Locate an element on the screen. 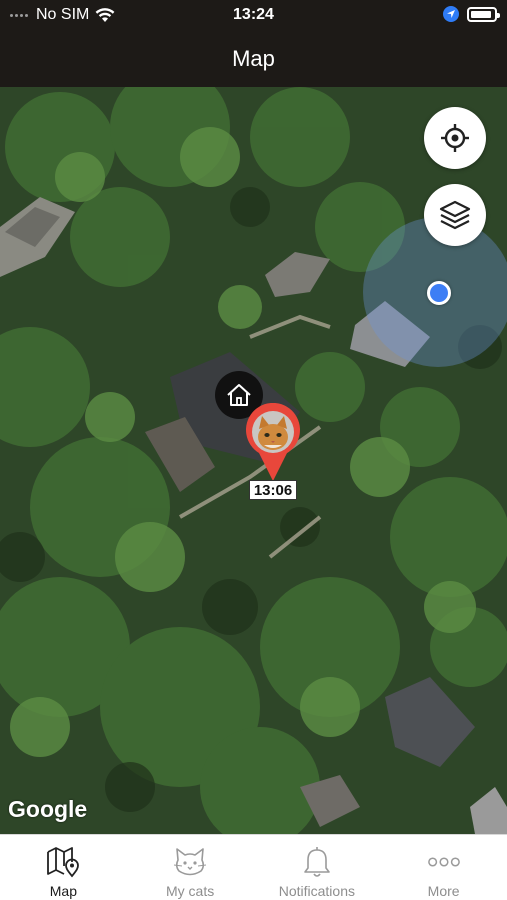  tab-label: More is located at coordinates (443, 891).